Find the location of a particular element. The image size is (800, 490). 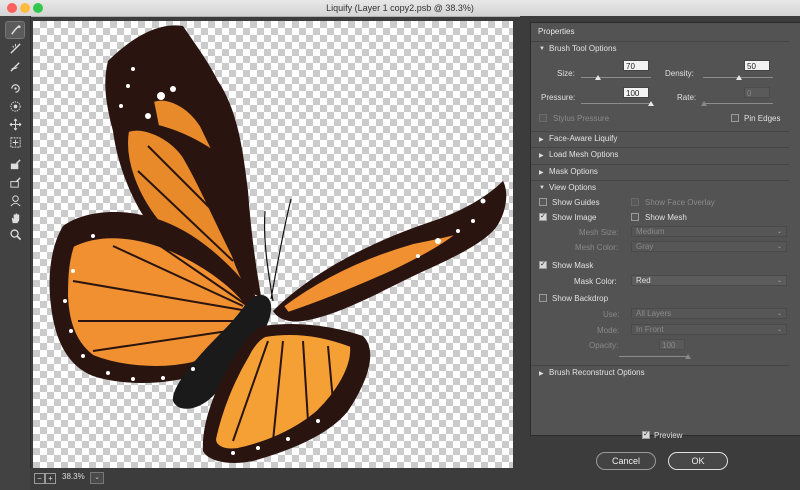

show-mask-checkbox: ✓ is located at coordinates (543, 265).